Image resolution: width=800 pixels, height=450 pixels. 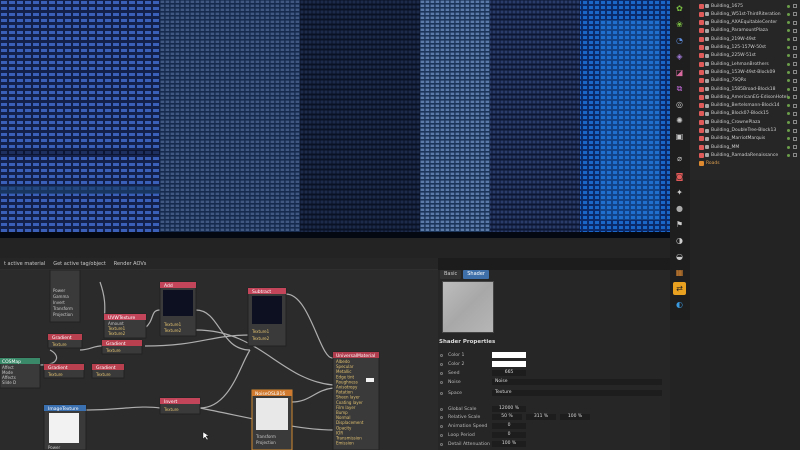 I want to click on light-icon: ✺, so click(x=679, y=120).